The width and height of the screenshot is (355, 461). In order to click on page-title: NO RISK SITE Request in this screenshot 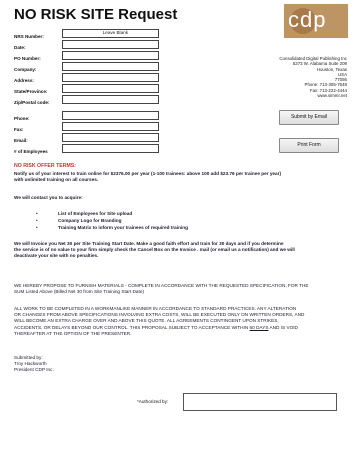, I will do `click(96, 14)`.